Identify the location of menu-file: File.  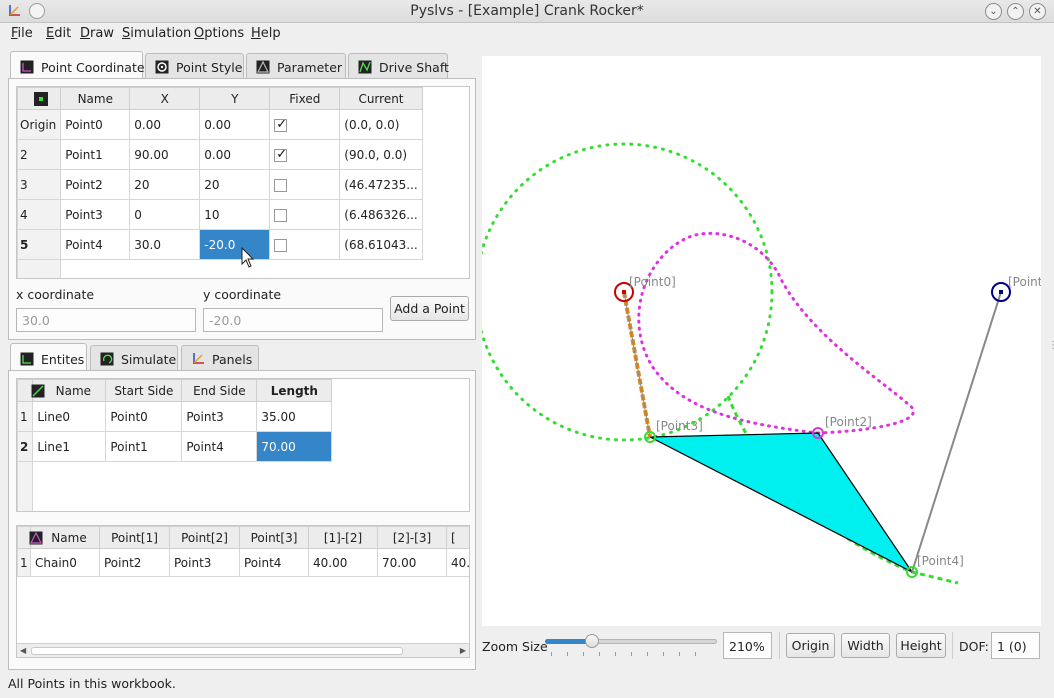
(22, 33).